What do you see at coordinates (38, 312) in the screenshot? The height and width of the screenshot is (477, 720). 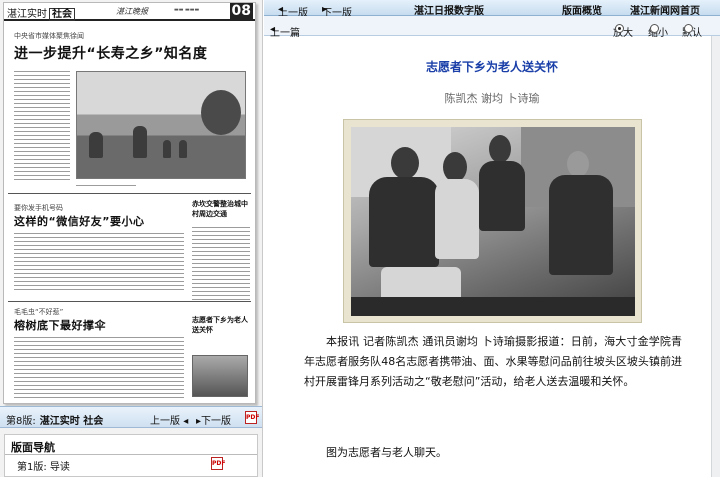 I see `story3-kicker: 毛毛虫“不好惹”` at bounding box center [38, 312].